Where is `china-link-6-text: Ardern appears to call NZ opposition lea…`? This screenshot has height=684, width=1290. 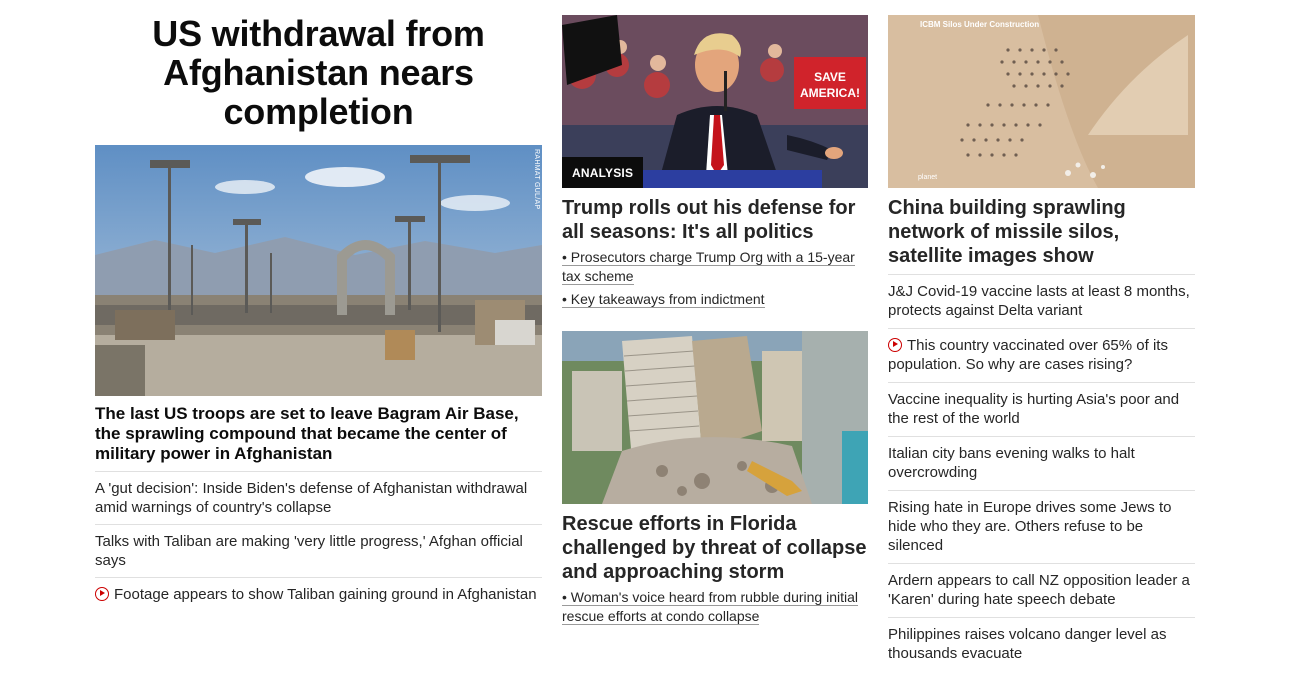 china-link-6-text: Ardern appears to call NZ opposition lea… is located at coordinates (1039, 590).